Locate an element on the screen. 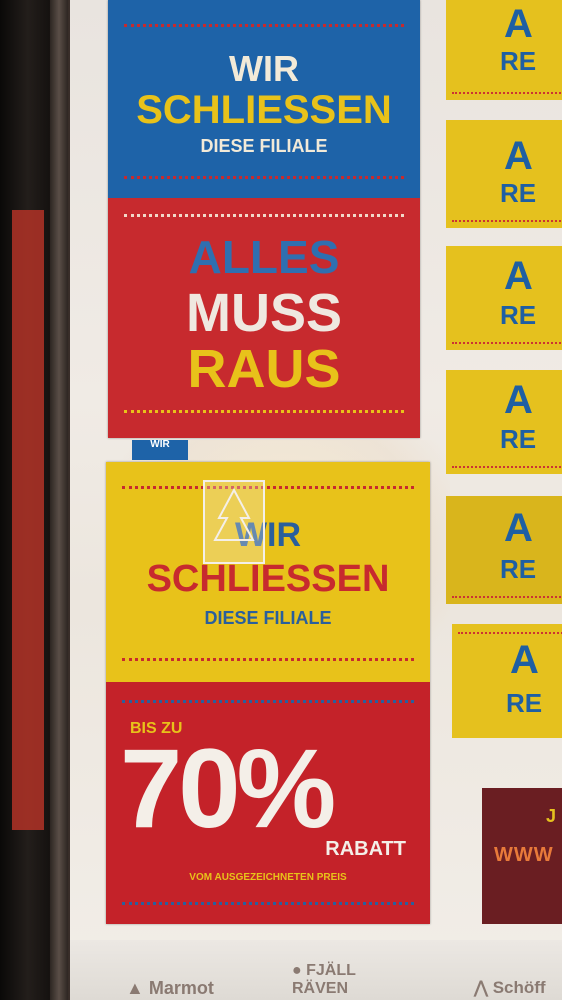 The height and width of the screenshot is (1000, 562). side-poster-3: A RE is located at coordinates (504, 298).